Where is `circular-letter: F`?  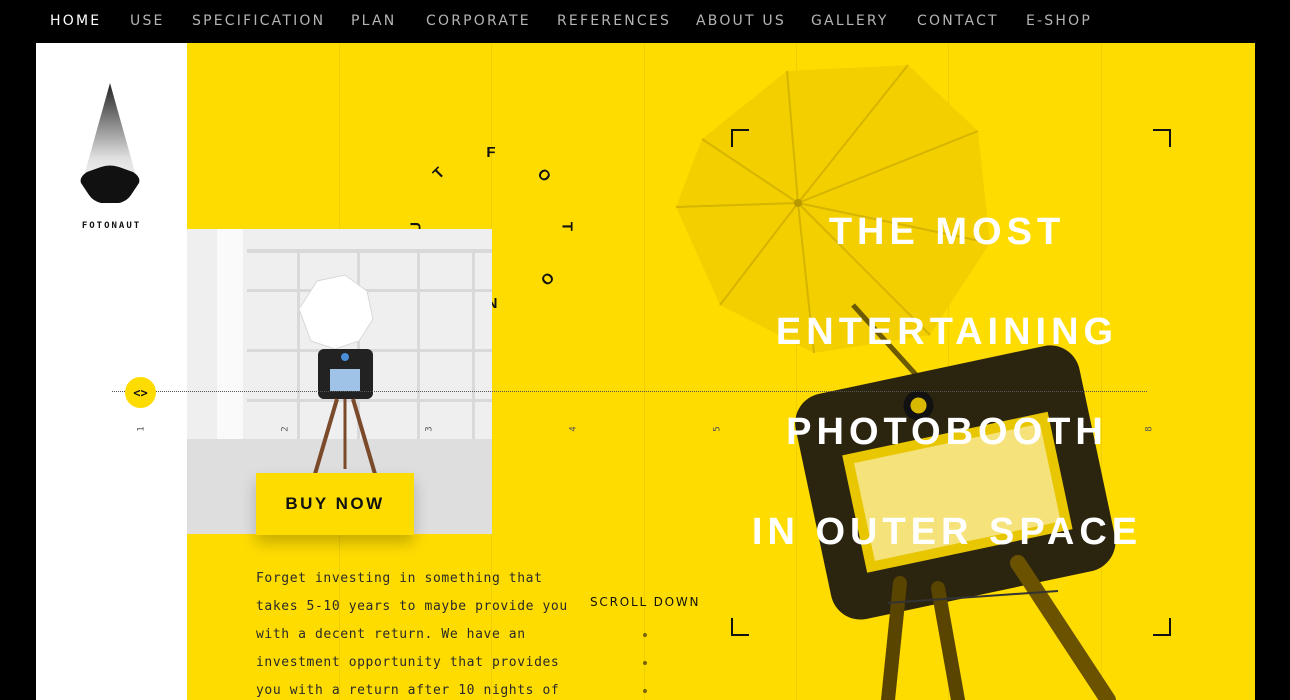 circular-letter: F is located at coordinates (491, 152).